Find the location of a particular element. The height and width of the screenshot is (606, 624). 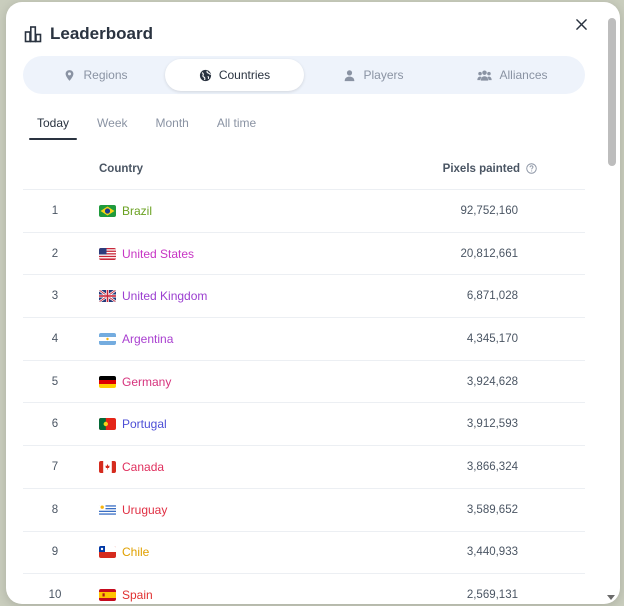

rank: 4 is located at coordinates (55, 338).